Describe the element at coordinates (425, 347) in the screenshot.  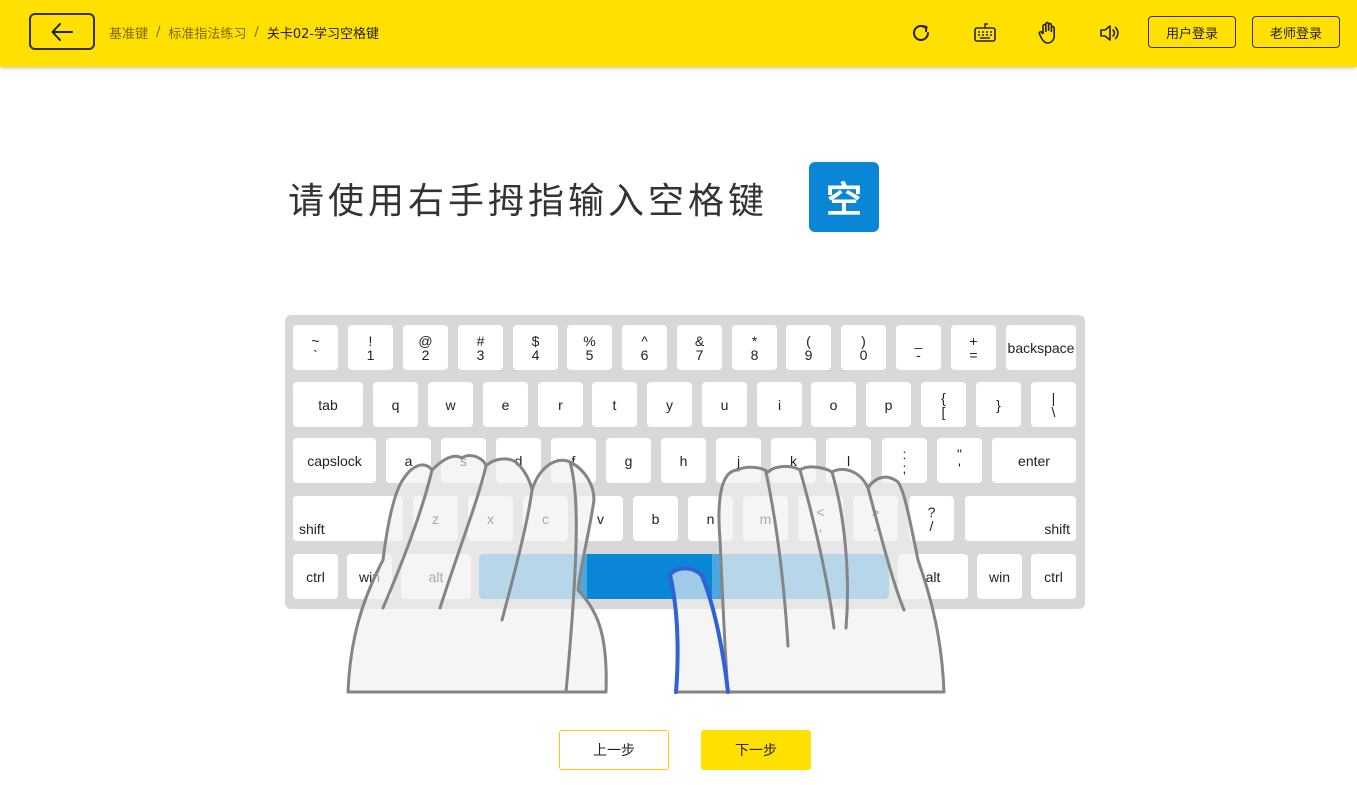
I see `key-2: @2` at that location.